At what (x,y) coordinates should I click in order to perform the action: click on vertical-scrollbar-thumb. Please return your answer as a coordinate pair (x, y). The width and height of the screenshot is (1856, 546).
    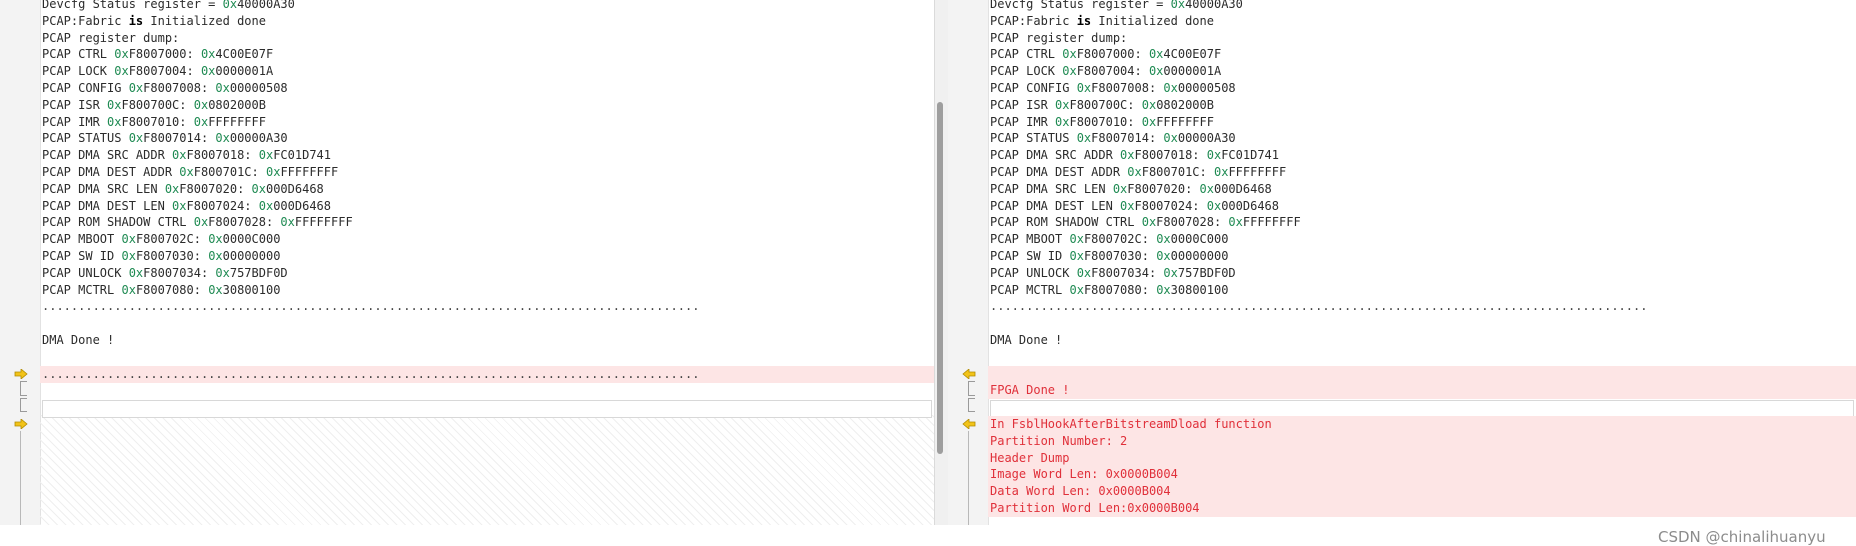
    Looking at the image, I should click on (940, 278).